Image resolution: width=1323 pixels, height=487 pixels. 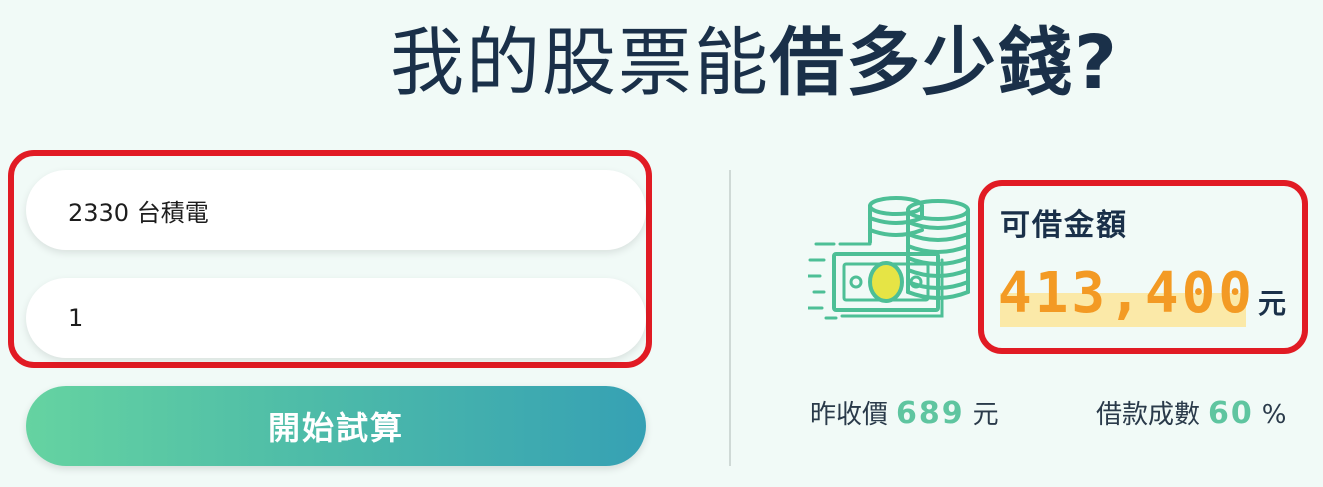 I want to click on shares-input-value: 1, so click(x=76, y=318).